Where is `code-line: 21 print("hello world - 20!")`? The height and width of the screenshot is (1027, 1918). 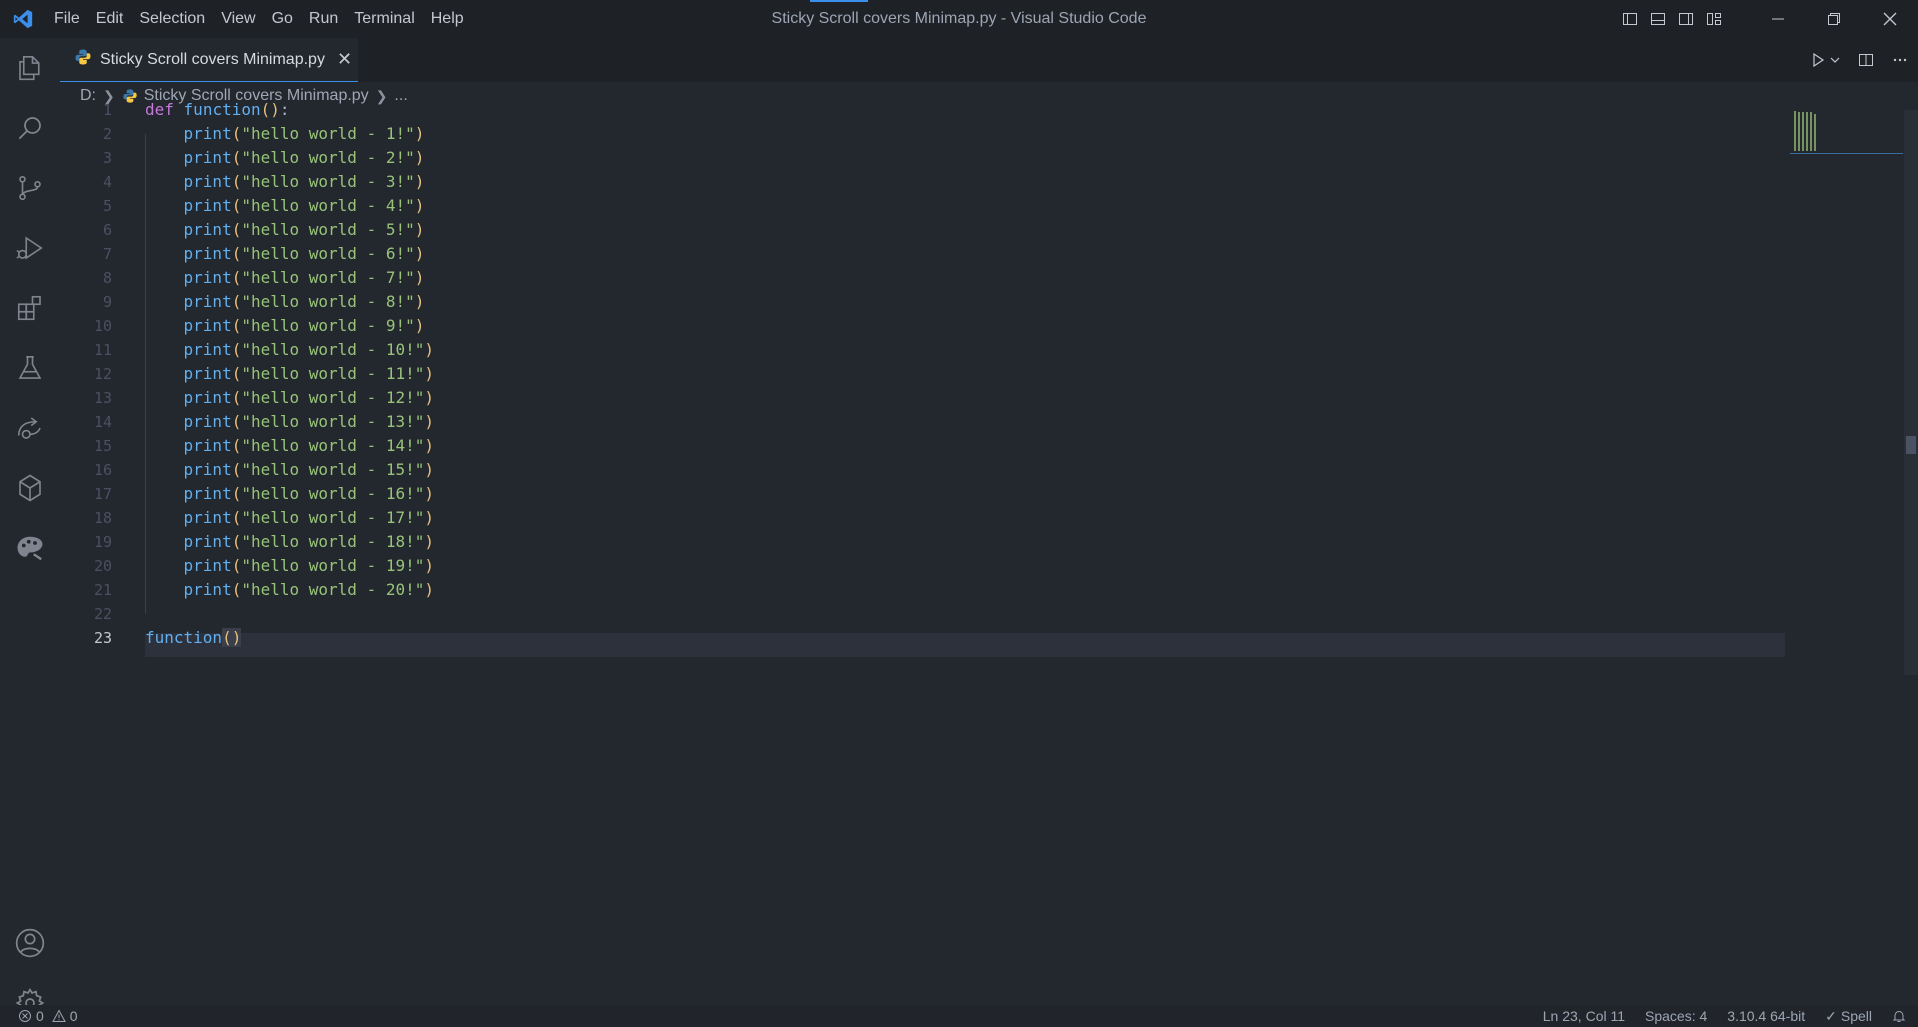
code-line: 21 print("hello world - 20!") is located at coordinates (920, 590).